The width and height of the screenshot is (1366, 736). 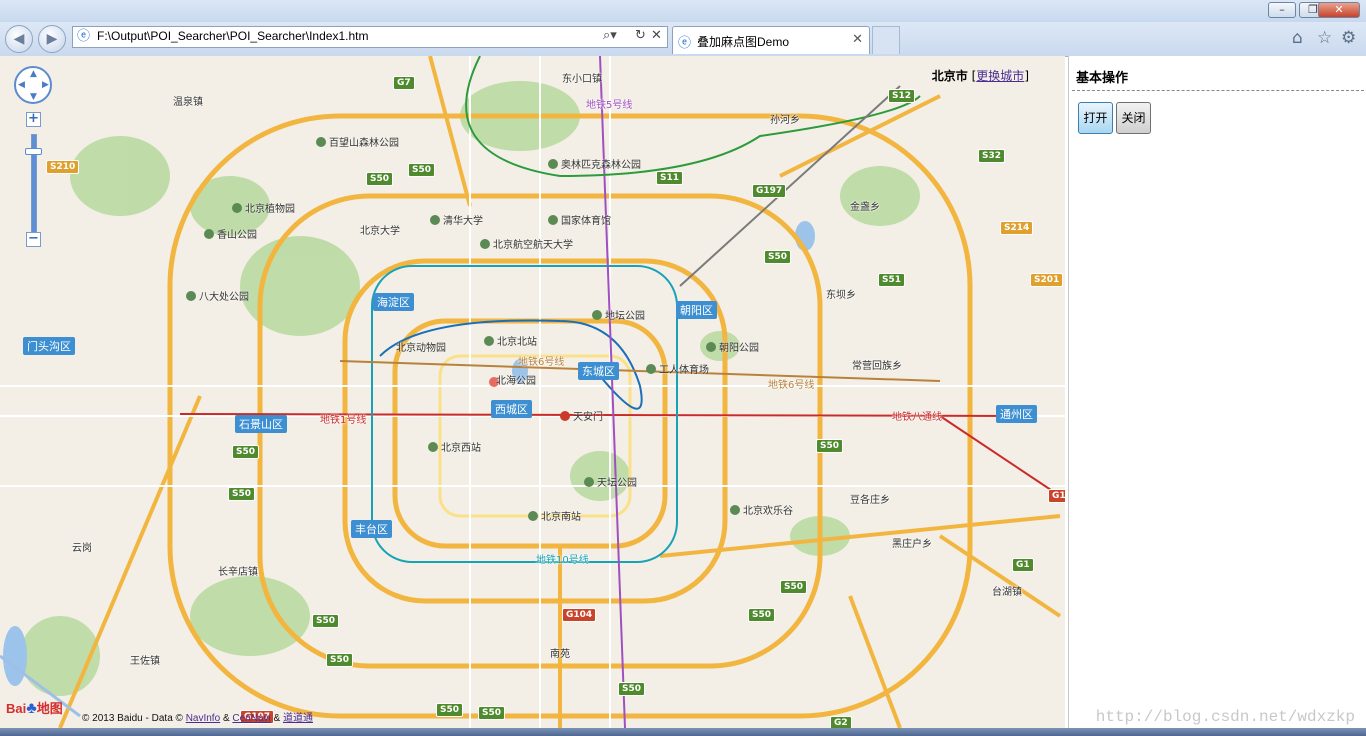 What do you see at coordinates (49, 346) in the screenshot?
I see `district-label: 门头沟区` at bounding box center [49, 346].